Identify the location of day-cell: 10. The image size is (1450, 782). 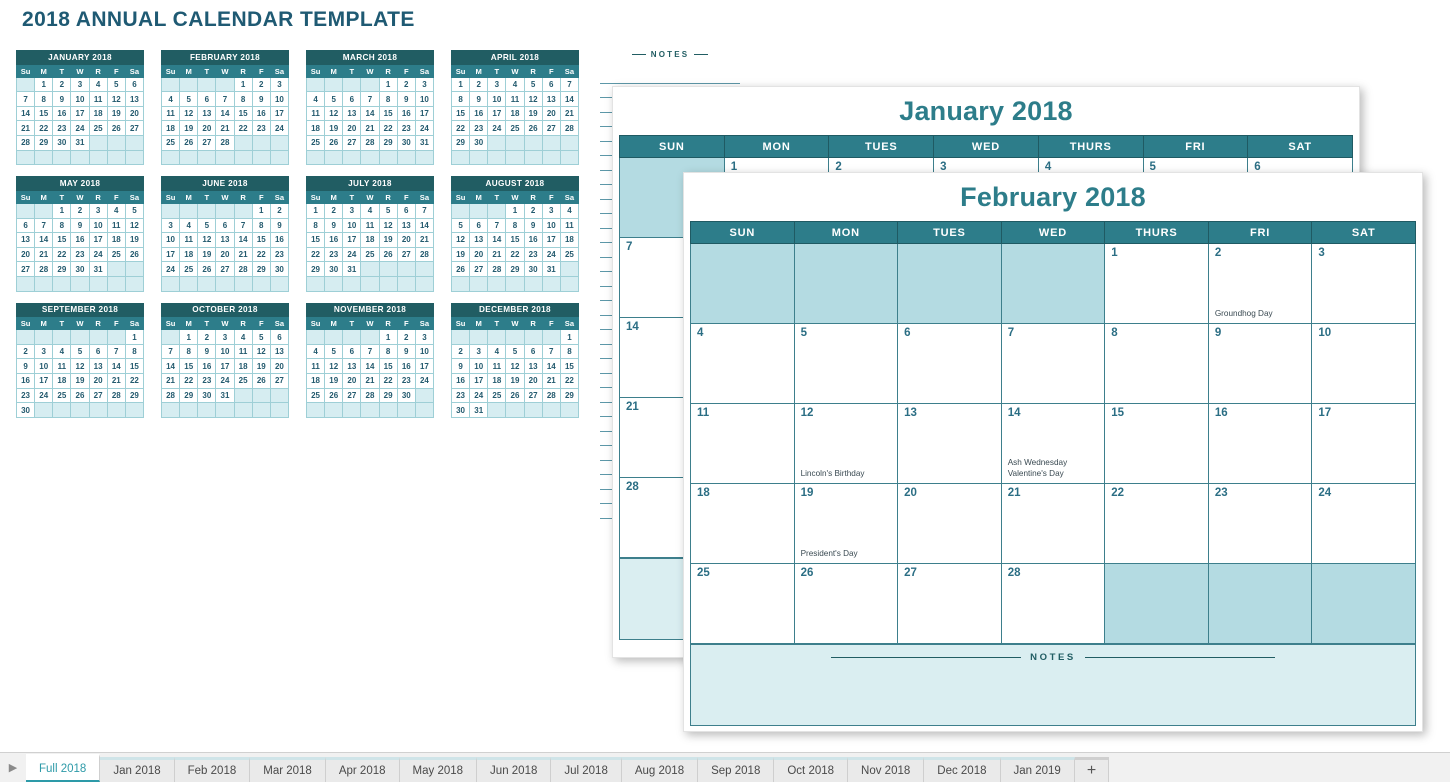
(1363, 363).